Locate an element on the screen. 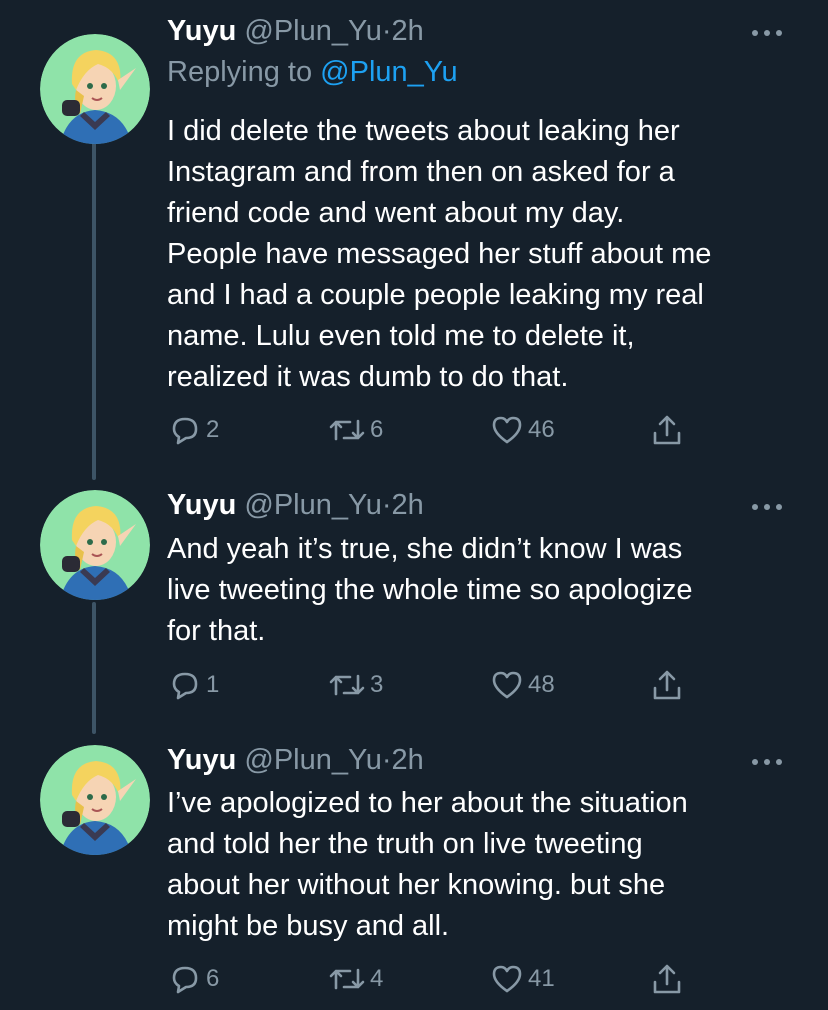 The height and width of the screenshot is (1010, 828). tweet-actions: 6 4 41 is located at coordinates (414, 979).